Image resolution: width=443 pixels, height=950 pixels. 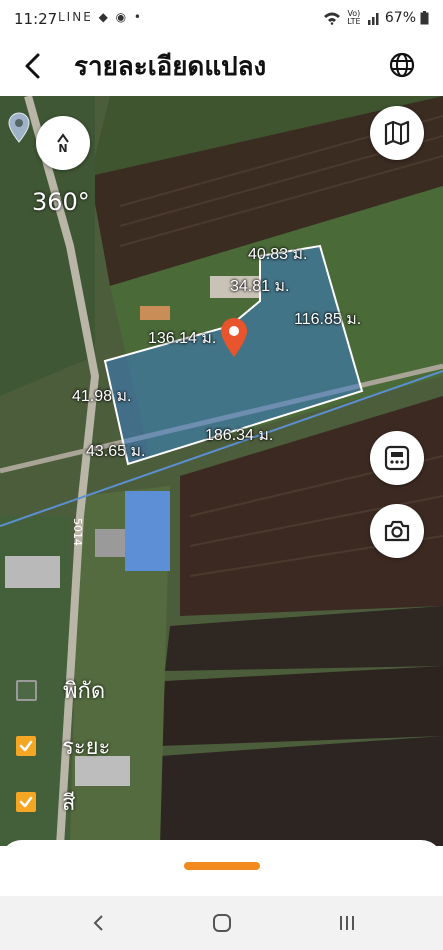 I want to click on network-type: Vo) LTE, so click(x=354, y=17).